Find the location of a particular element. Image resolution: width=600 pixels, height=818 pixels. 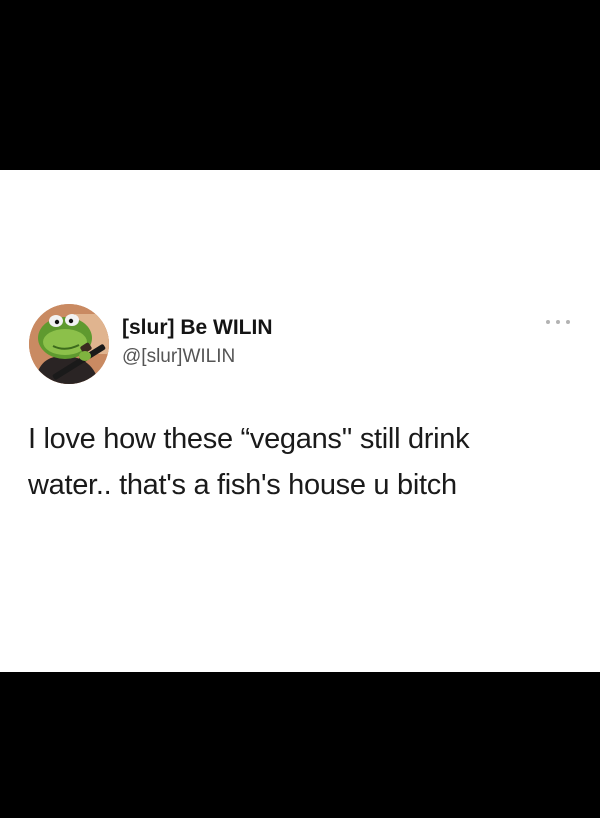

author-handle: @[slur]WILIN is located at coordinates (178, 357).